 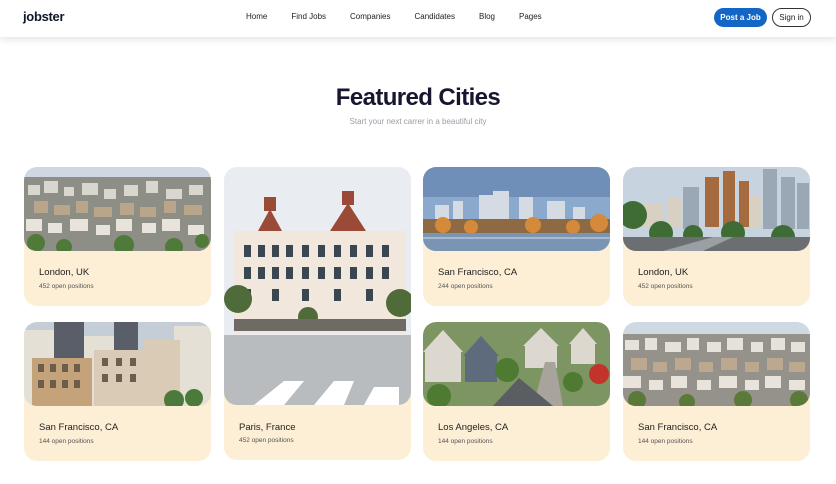 I want to click on nav-companies: Companies, so click(x=370, y=16).